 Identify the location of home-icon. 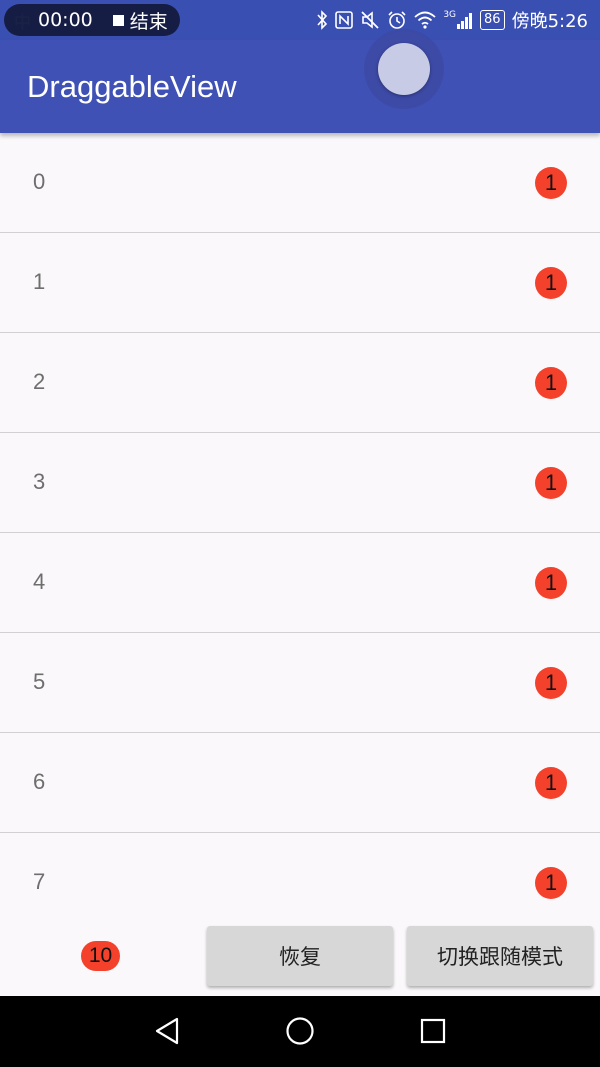
(300, 1031).